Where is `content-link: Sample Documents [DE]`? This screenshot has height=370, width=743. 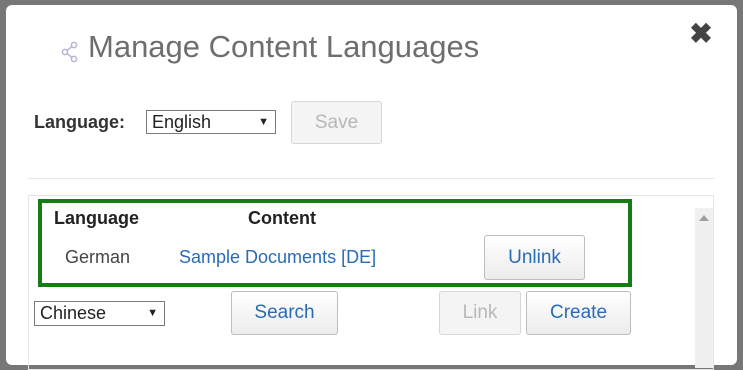
content-link: Sample Documents [DE] is located at coordinates (277, 257).